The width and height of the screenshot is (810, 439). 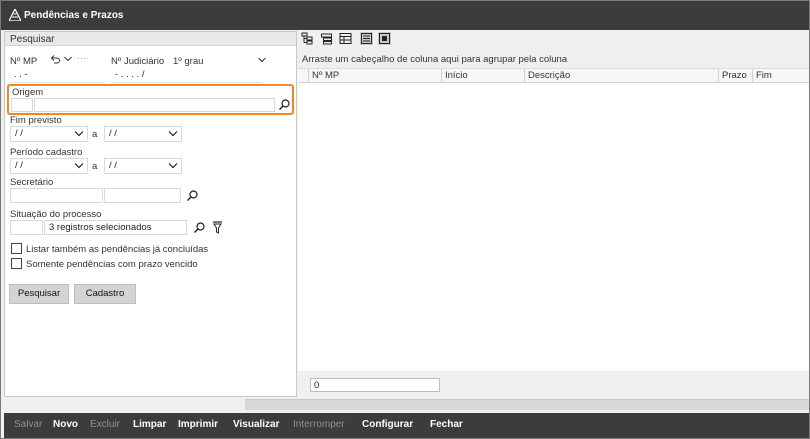 I want to click on grid-header: Nº MP Início Descrição Prazo Fim, so click(x=554, y=76).